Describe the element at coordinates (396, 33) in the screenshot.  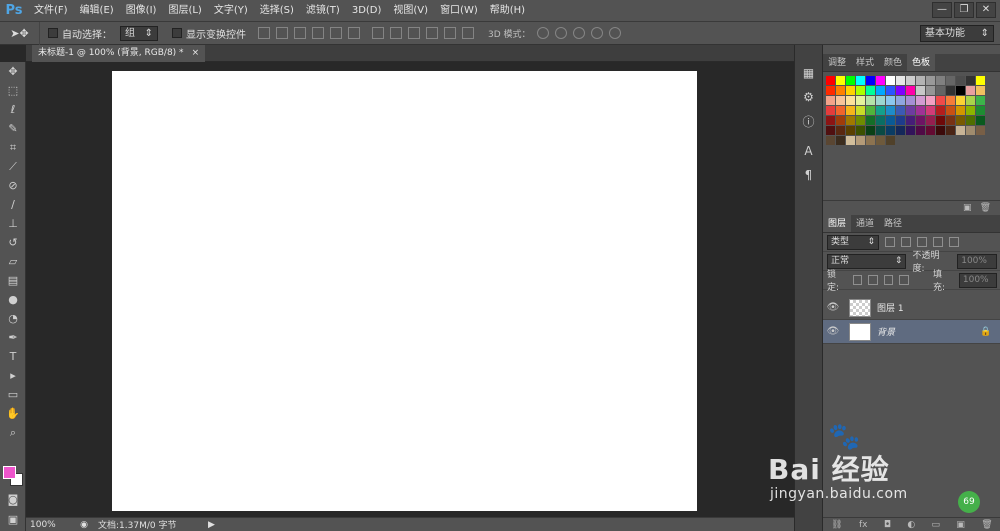
I see `distribute-vcenter-icon` at that location.